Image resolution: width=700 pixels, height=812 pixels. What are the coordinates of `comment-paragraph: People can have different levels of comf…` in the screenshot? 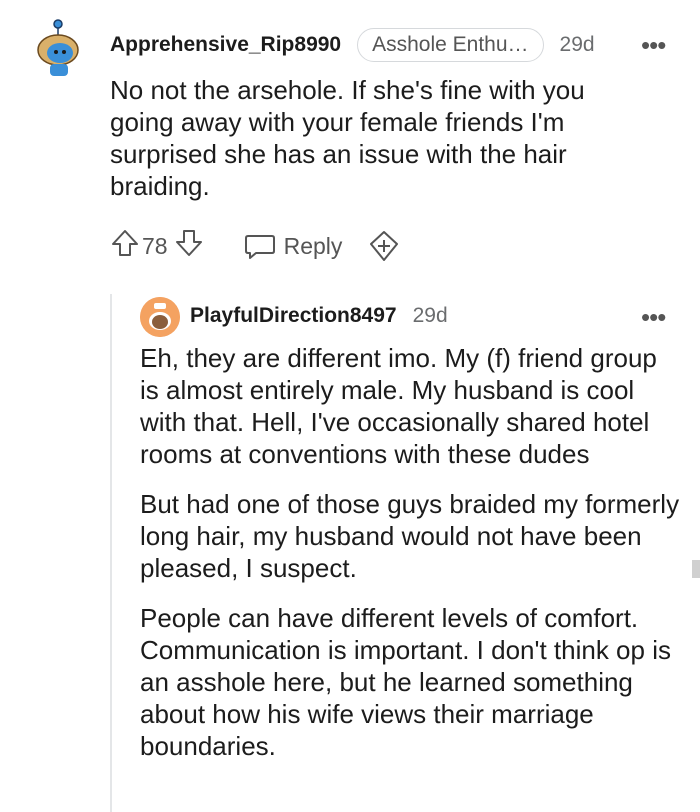 It's located at (405, 682).